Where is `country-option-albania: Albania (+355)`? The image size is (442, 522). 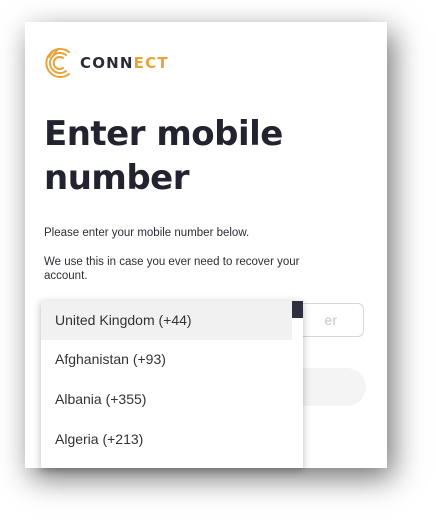 country-option-albania: Albania (+355) is located at coordinates (166, 399).